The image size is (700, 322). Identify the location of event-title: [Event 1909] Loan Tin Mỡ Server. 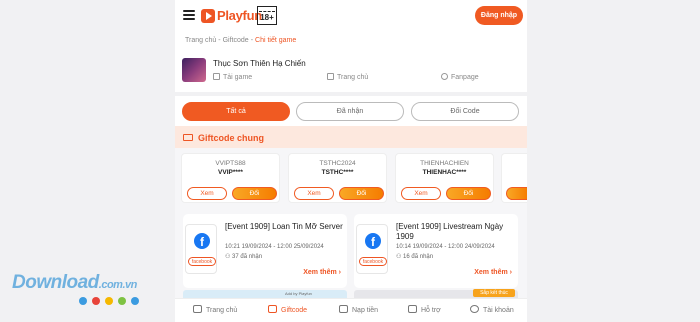
(284, 226).